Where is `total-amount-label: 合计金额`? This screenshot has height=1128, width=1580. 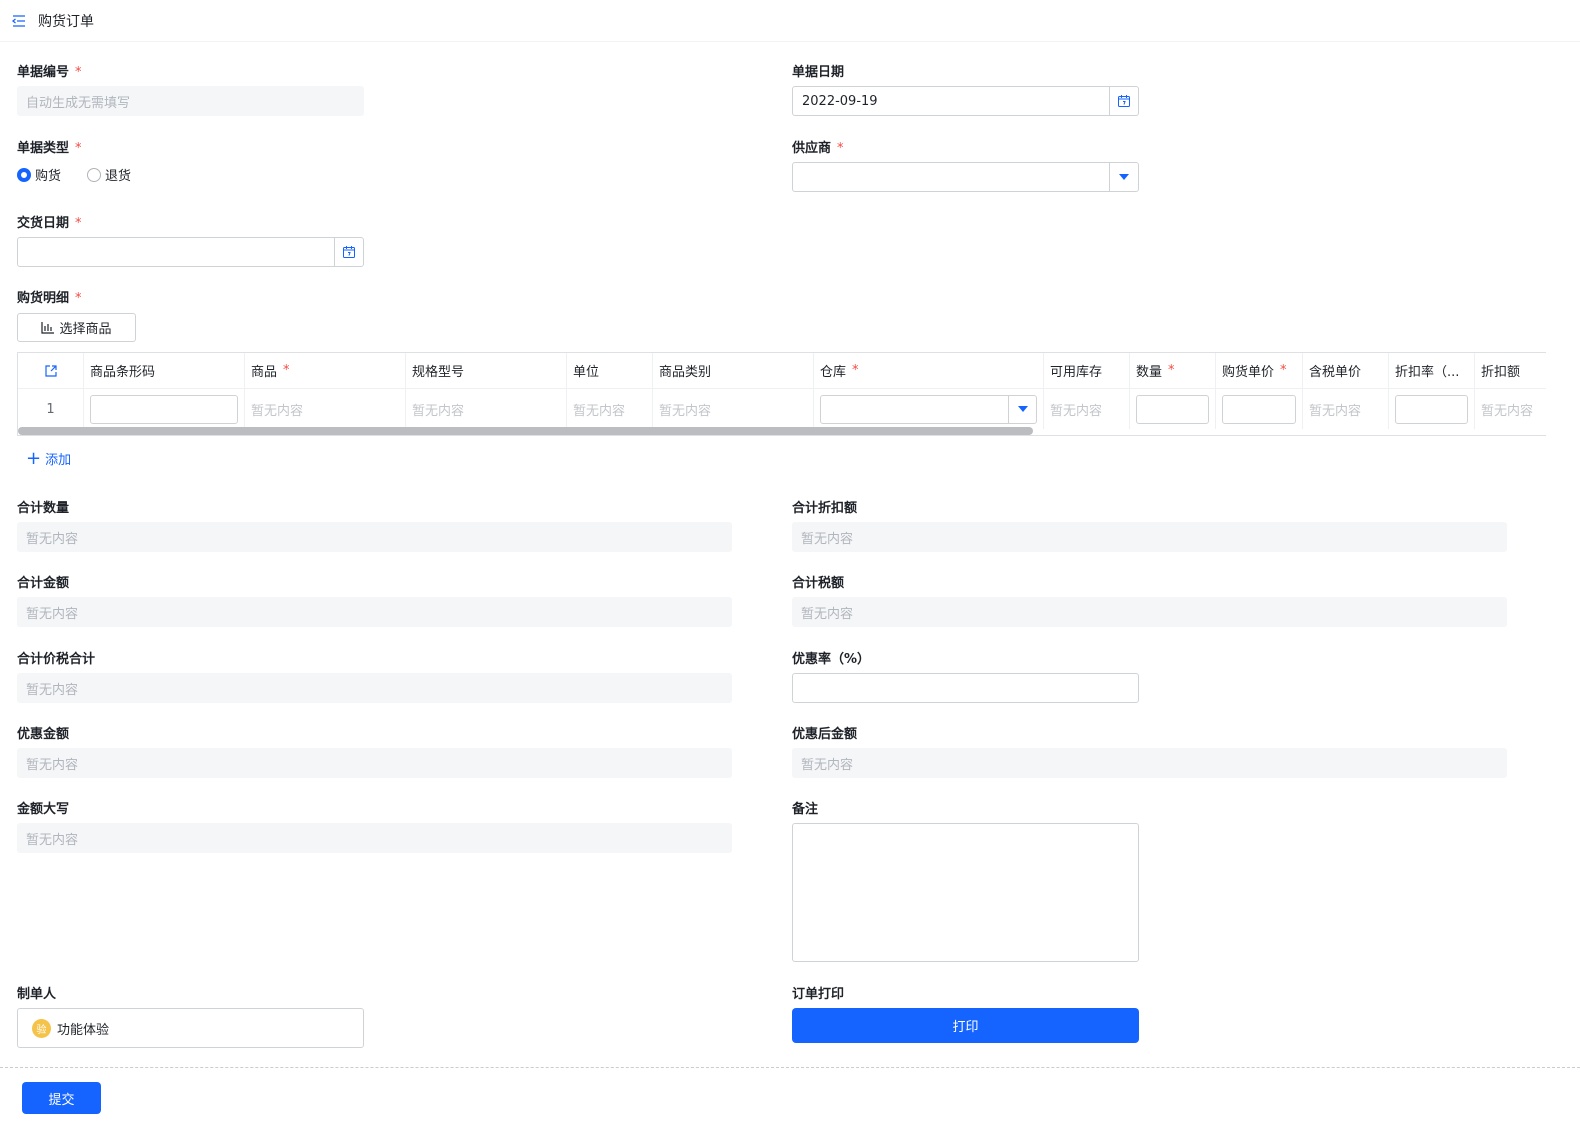
total-amount-label: 合计金额 is located at coordinates (43, 583).